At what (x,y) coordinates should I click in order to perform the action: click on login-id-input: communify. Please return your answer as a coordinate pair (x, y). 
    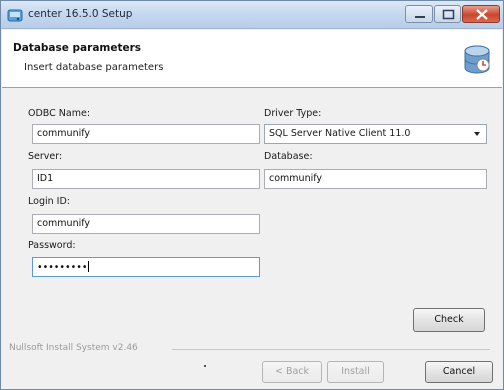
    Looking at the image, I should click on (146, 224).